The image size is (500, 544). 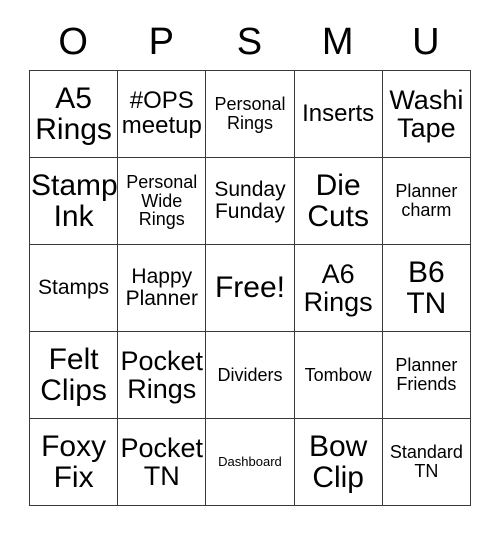 I want to click on bingo-cell: Stamp Ink, so click(x=74, y=201).